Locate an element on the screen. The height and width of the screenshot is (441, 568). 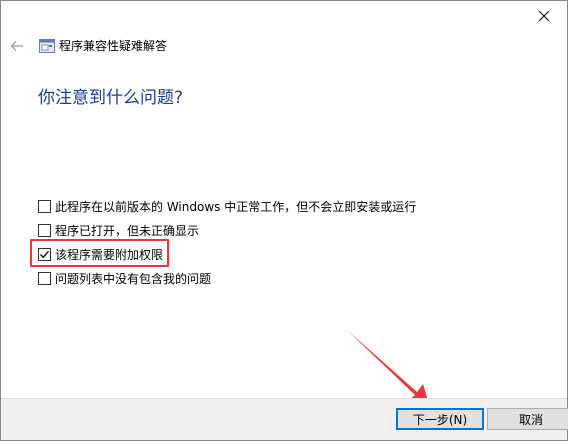
option-label: 问题列表中没有包含我的问题 is located at coordinates (133, 278).